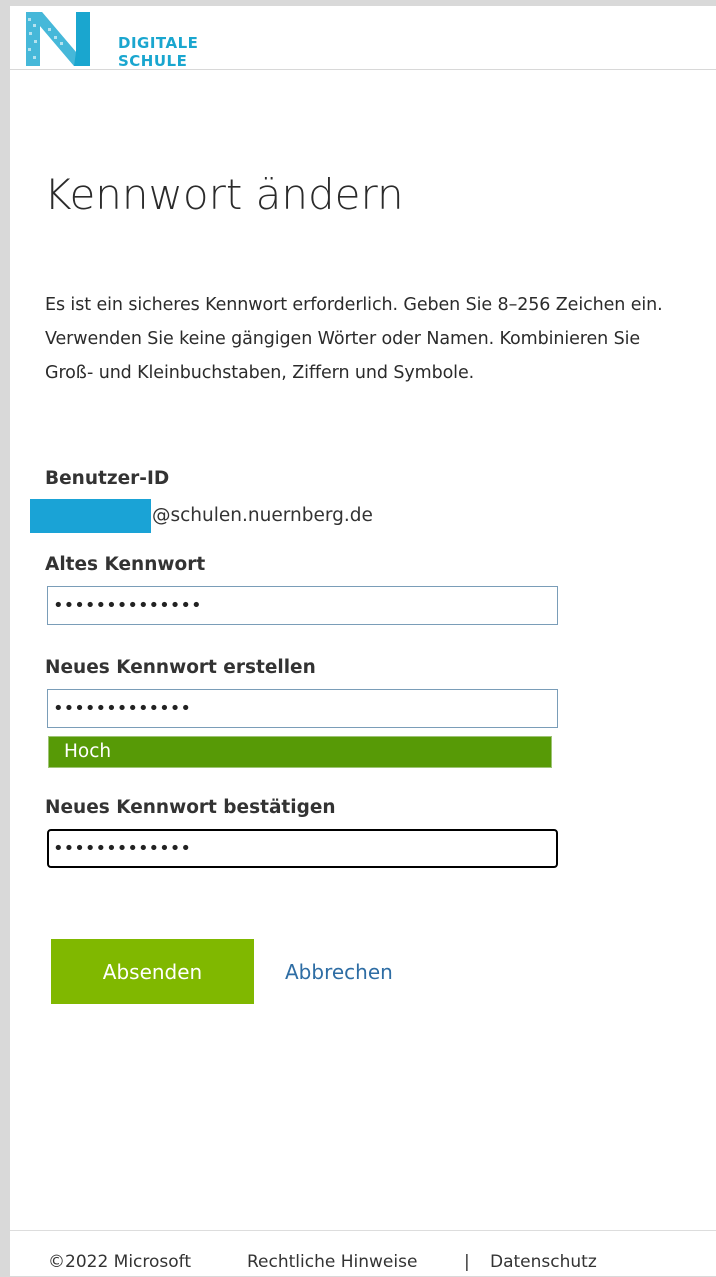  I want to click on footer-copyright: ©2022 Microsoft, so click(120, 1262).